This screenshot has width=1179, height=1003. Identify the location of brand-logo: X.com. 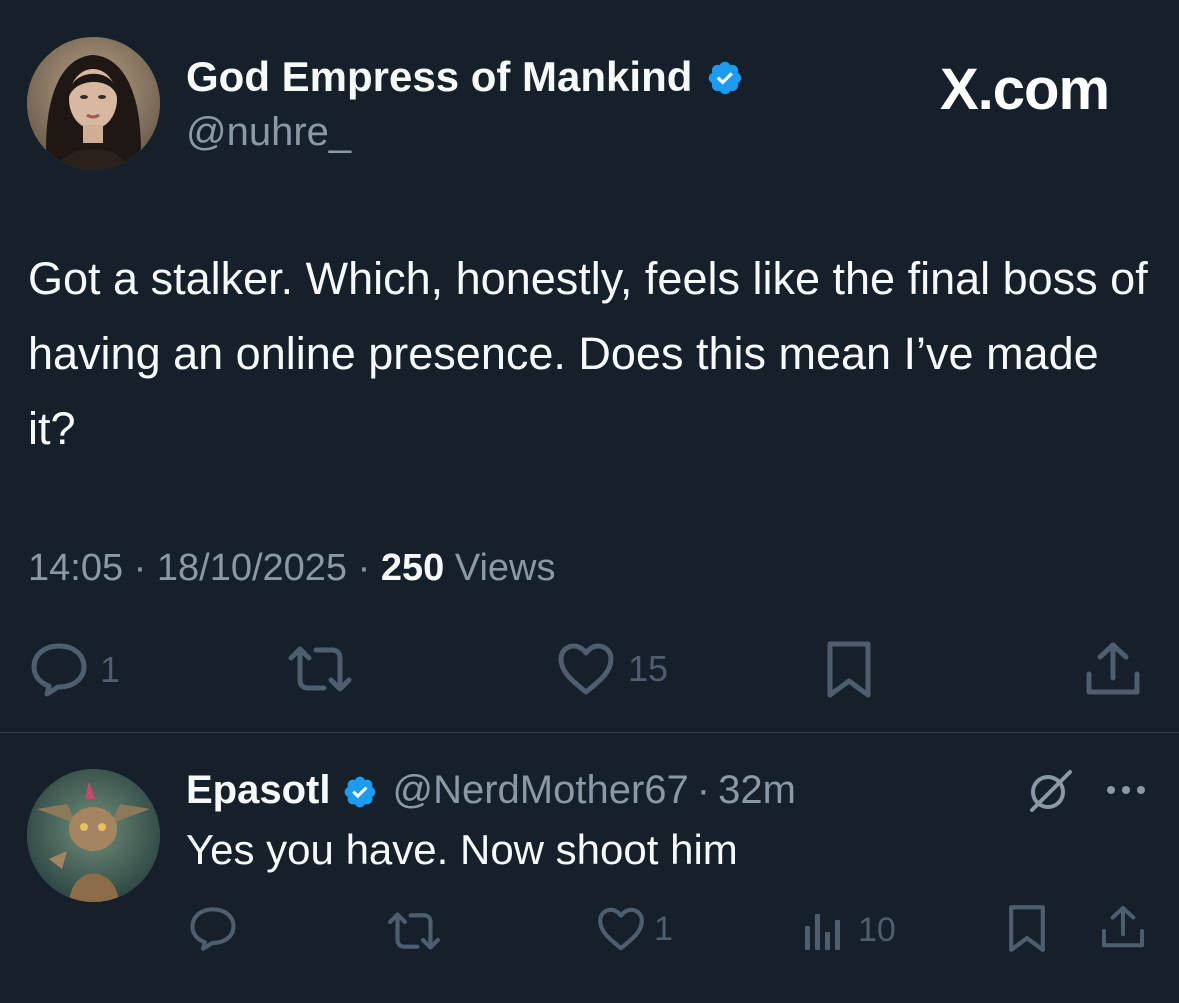
(1025, 89).